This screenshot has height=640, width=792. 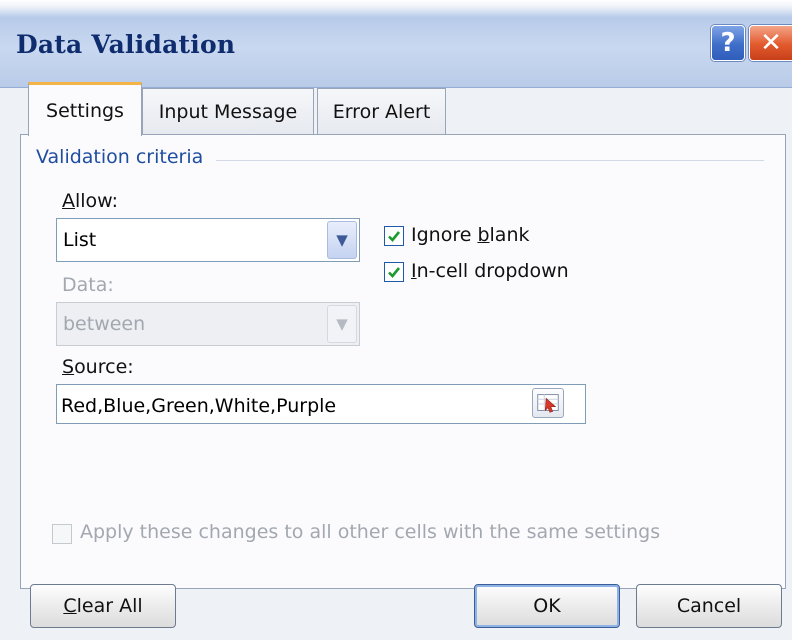 I want to click on source-label: Source:, so click(x=98, y=367).